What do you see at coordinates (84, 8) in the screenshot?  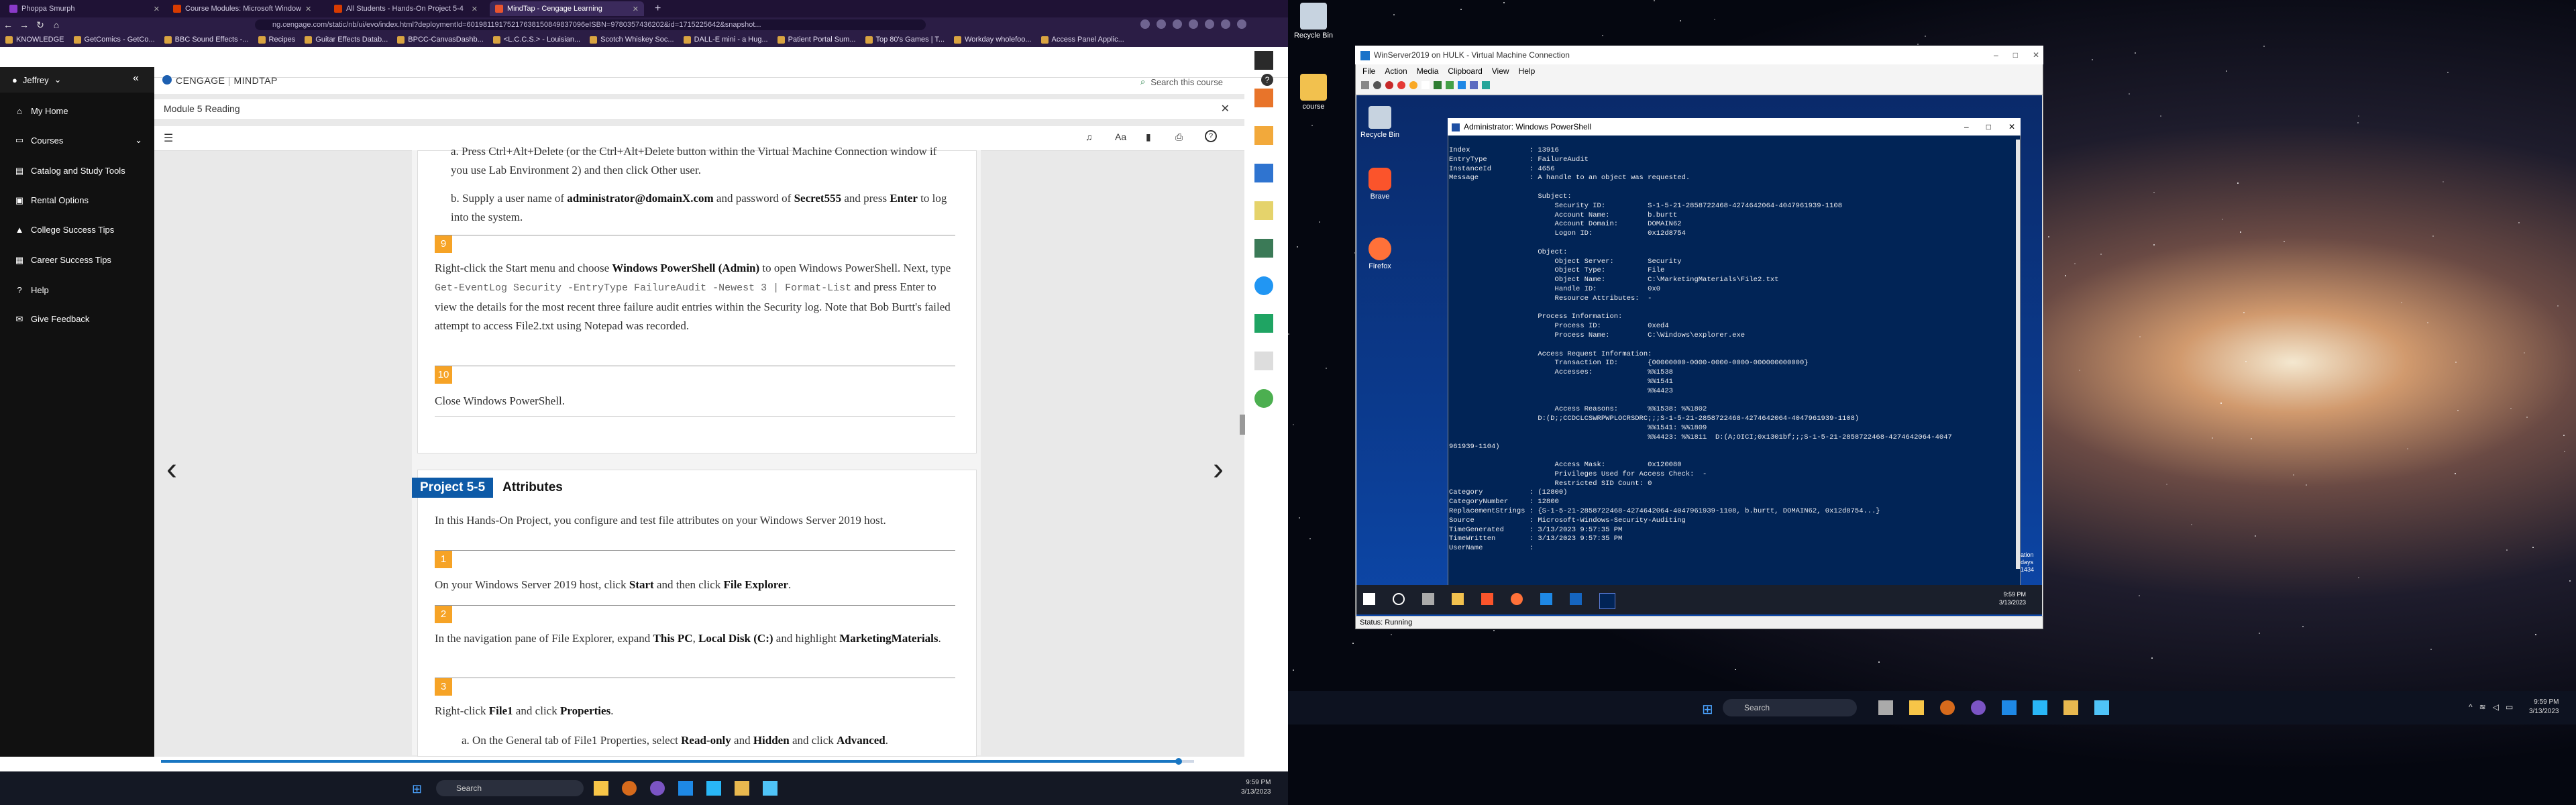 I see `browser-tab: Phoppa Smurph ✕` at bounding box center [84, 8].